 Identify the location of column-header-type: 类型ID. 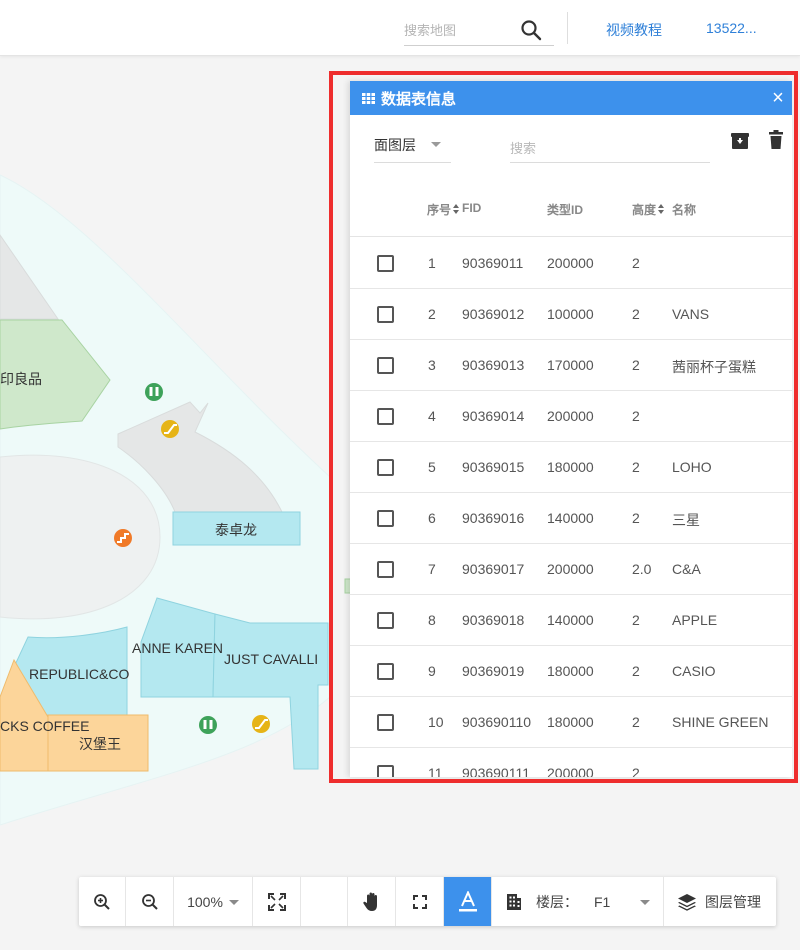
(565, 209).